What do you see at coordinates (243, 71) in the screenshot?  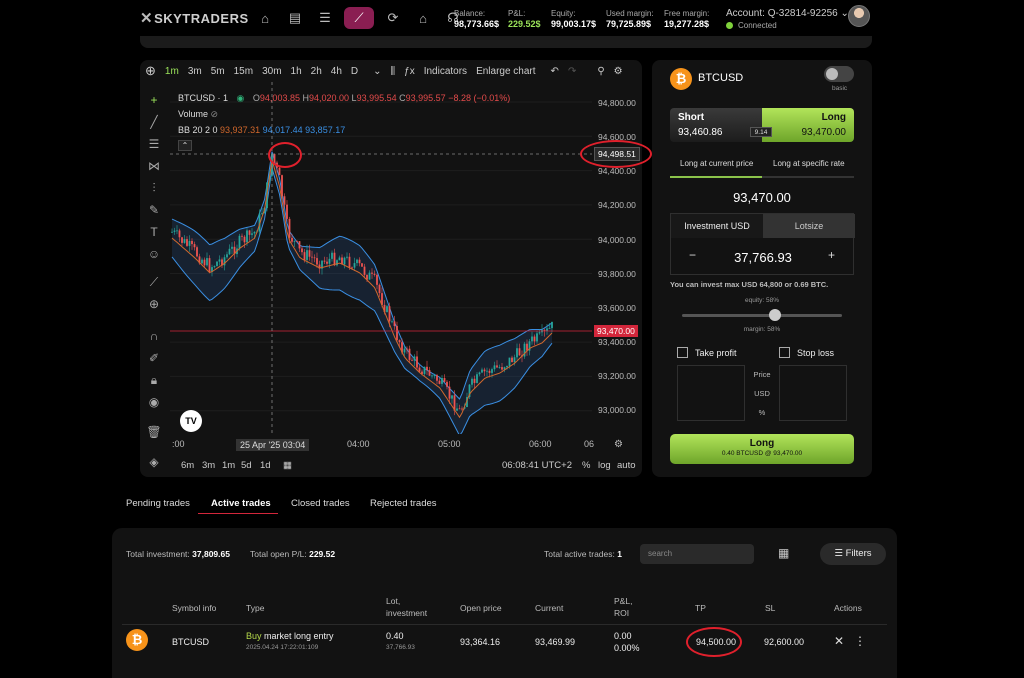 I see `timeframe-15m: 15m` at bounding box center [243, 71].